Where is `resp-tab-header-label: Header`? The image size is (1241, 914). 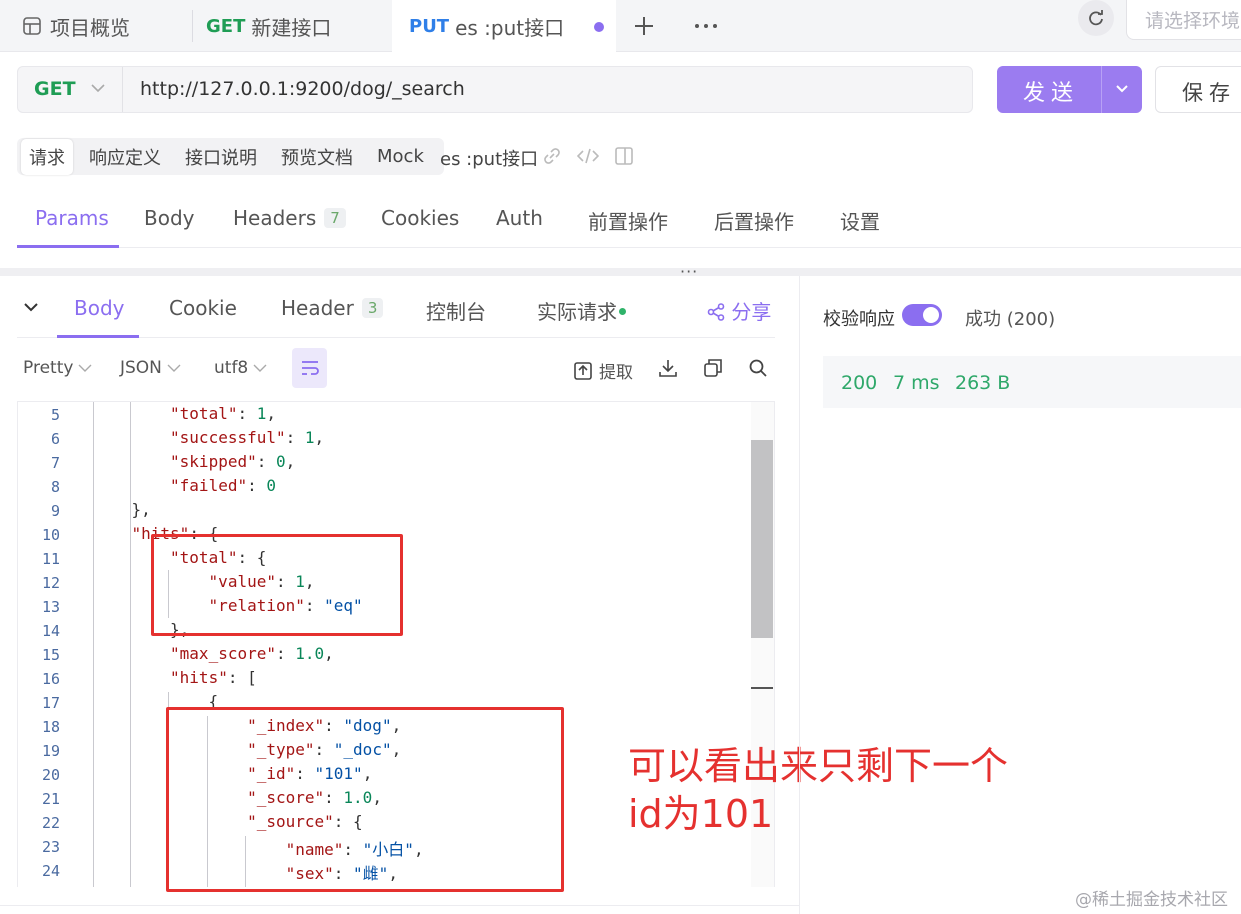
resp-tab-header-label: Header is located at coordinates (317, 308).